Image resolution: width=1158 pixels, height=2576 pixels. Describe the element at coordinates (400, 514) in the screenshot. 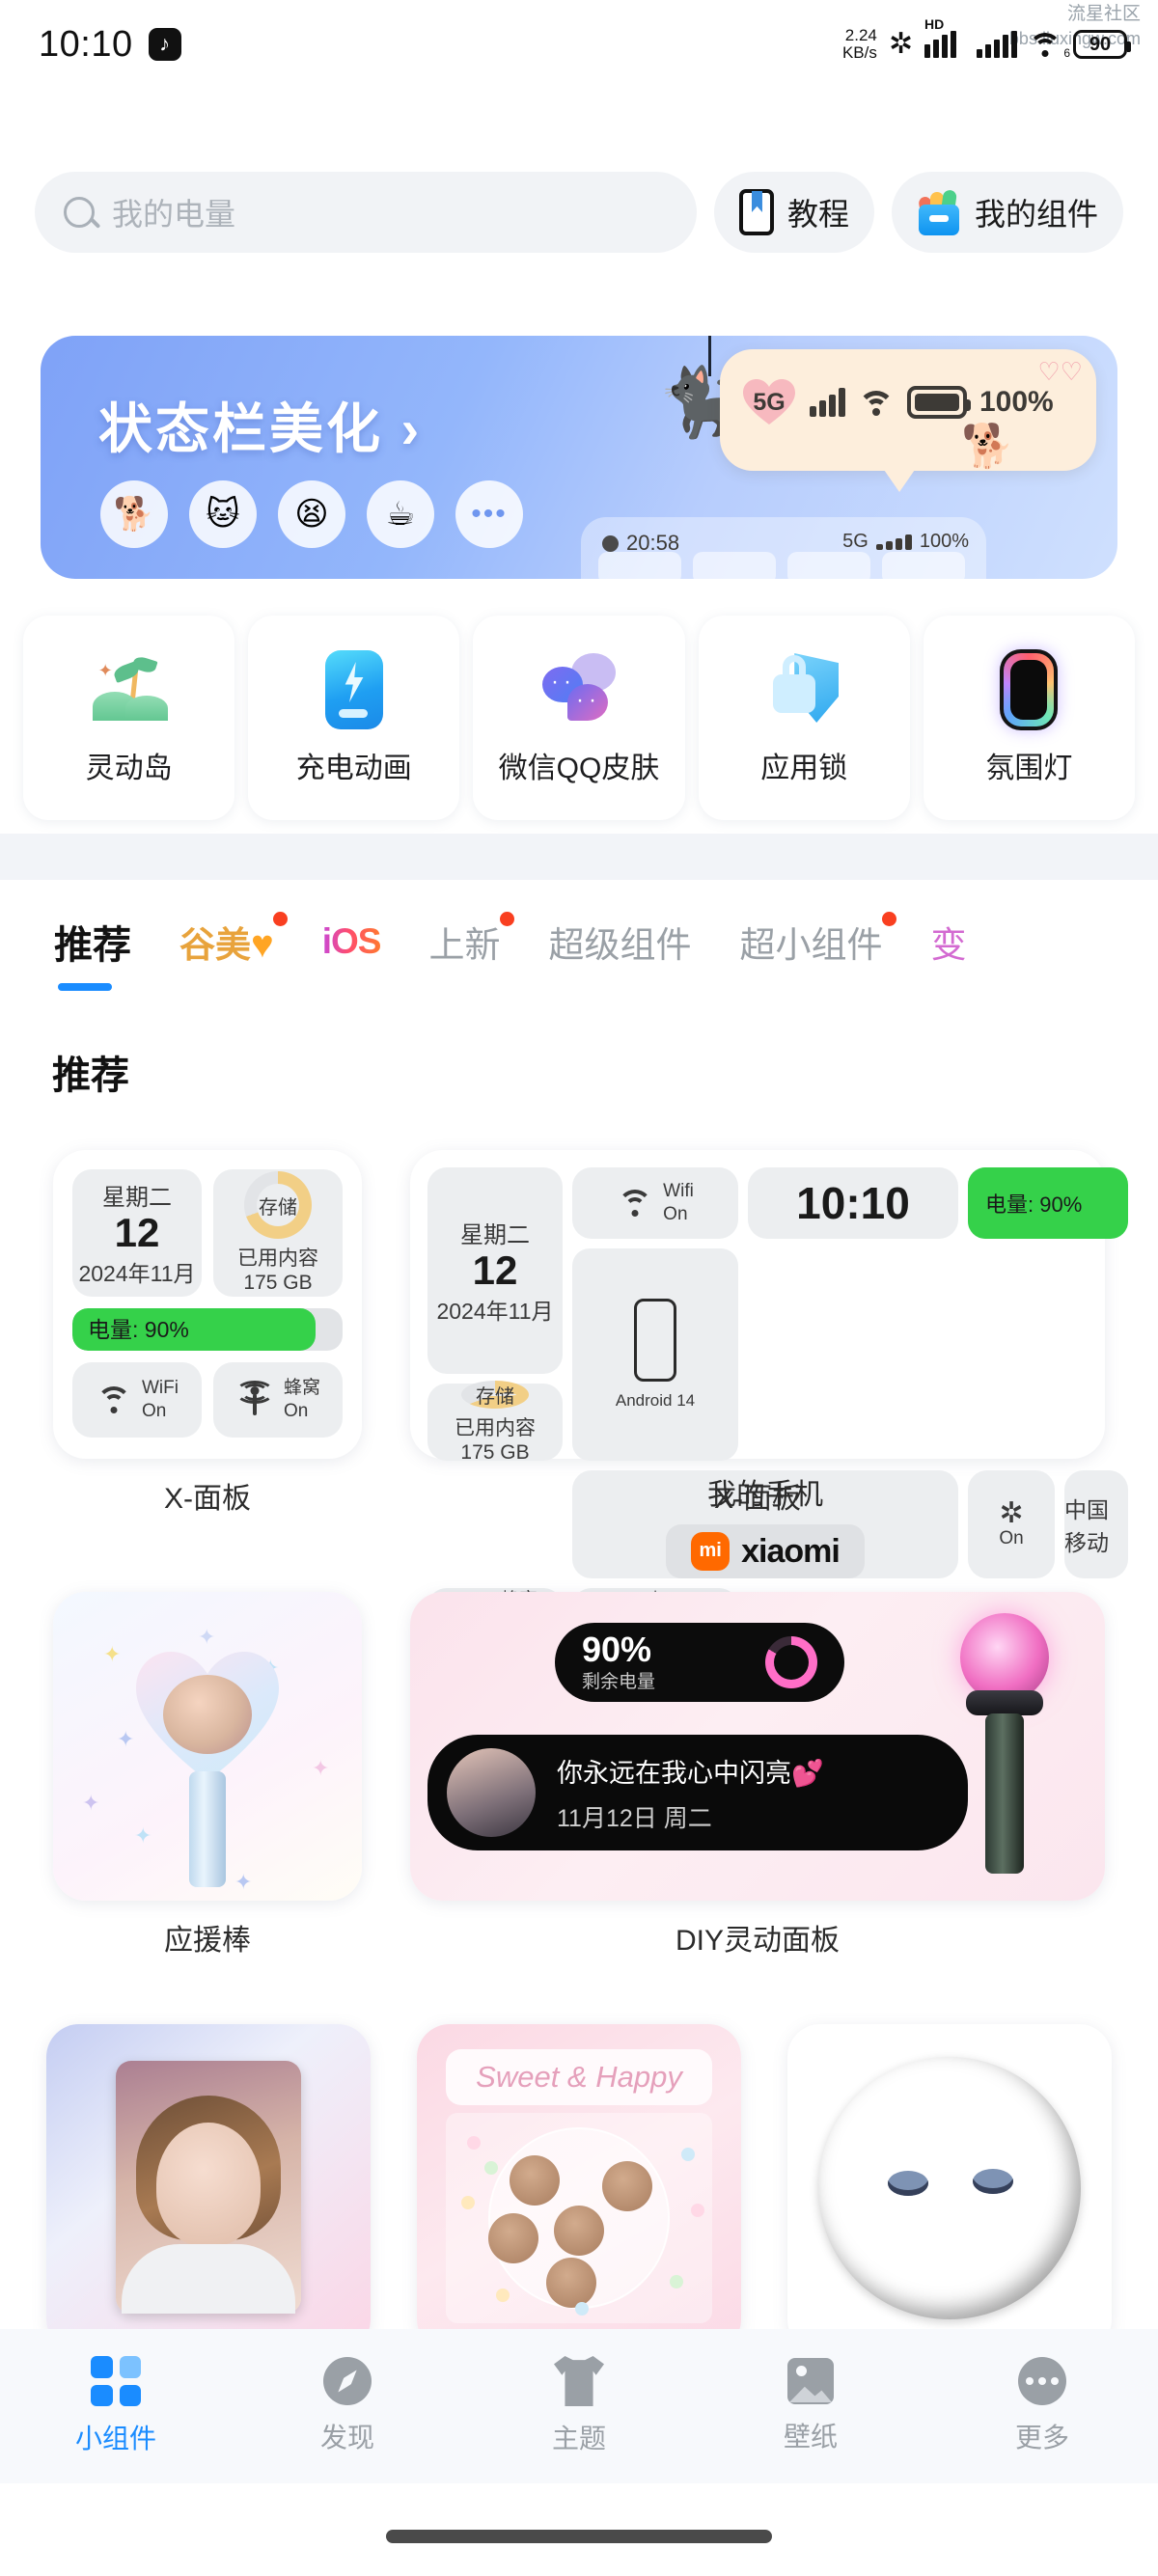

I see `coffee-avatar: ☕` at that location.